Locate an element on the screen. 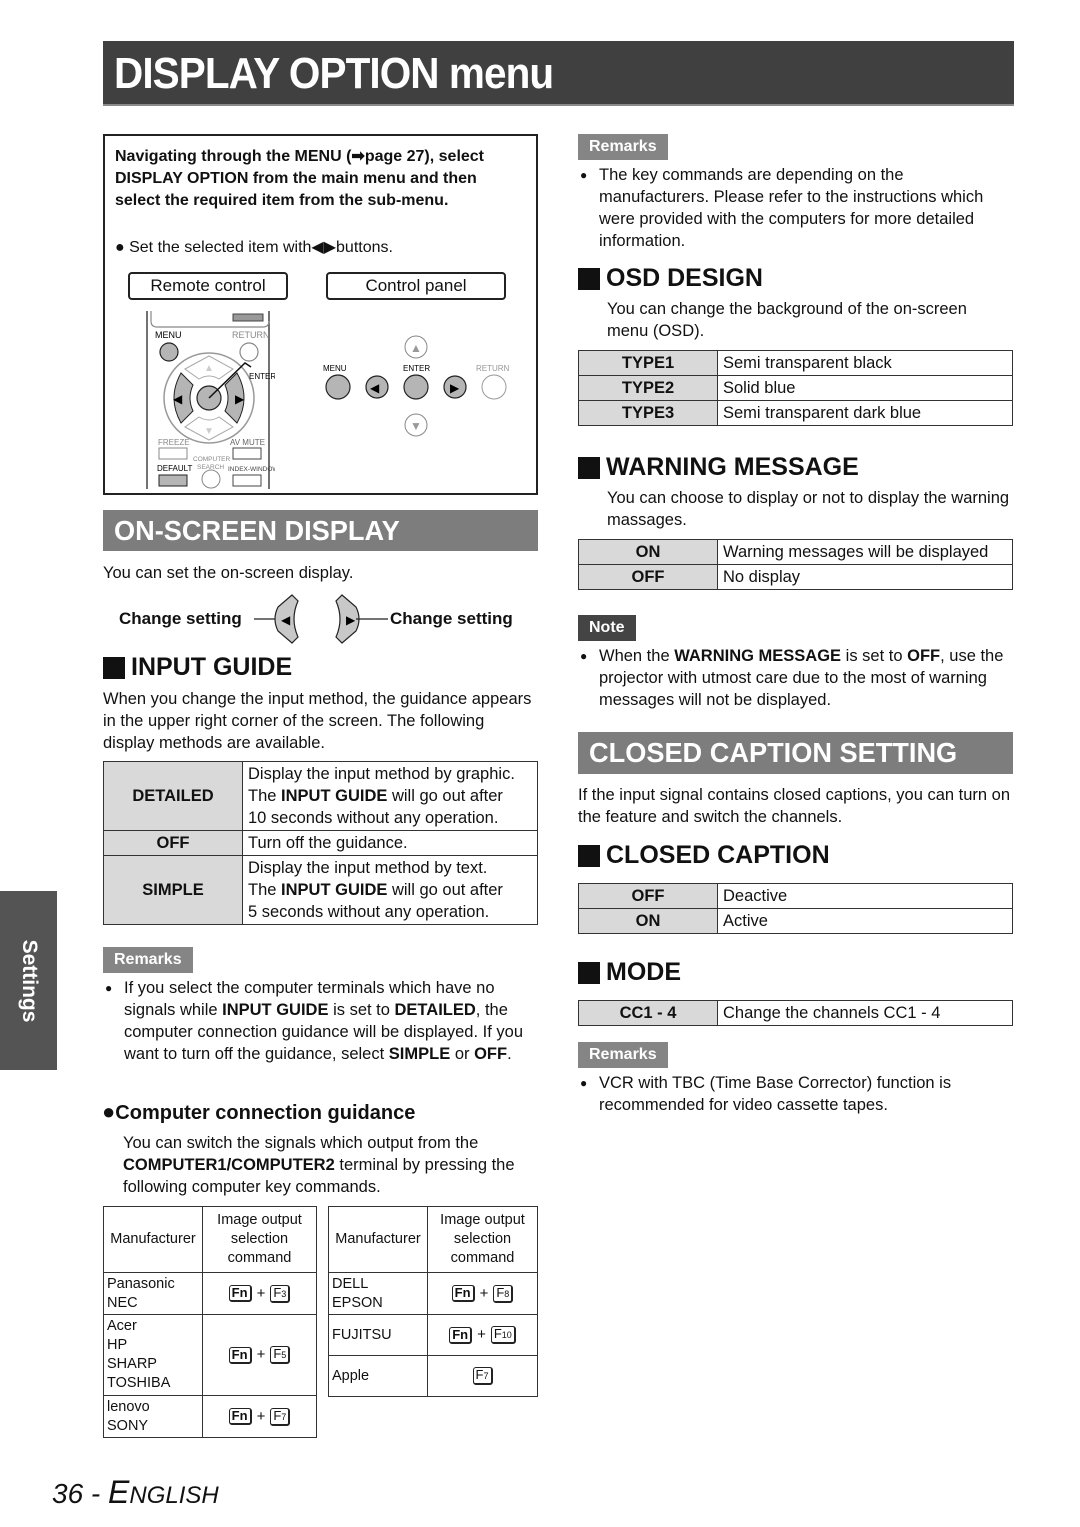 The height and width of the screenshot is (1527, 1080). manufacturer-cell: Panasonic NEC is located at coordinates (153, 1293).